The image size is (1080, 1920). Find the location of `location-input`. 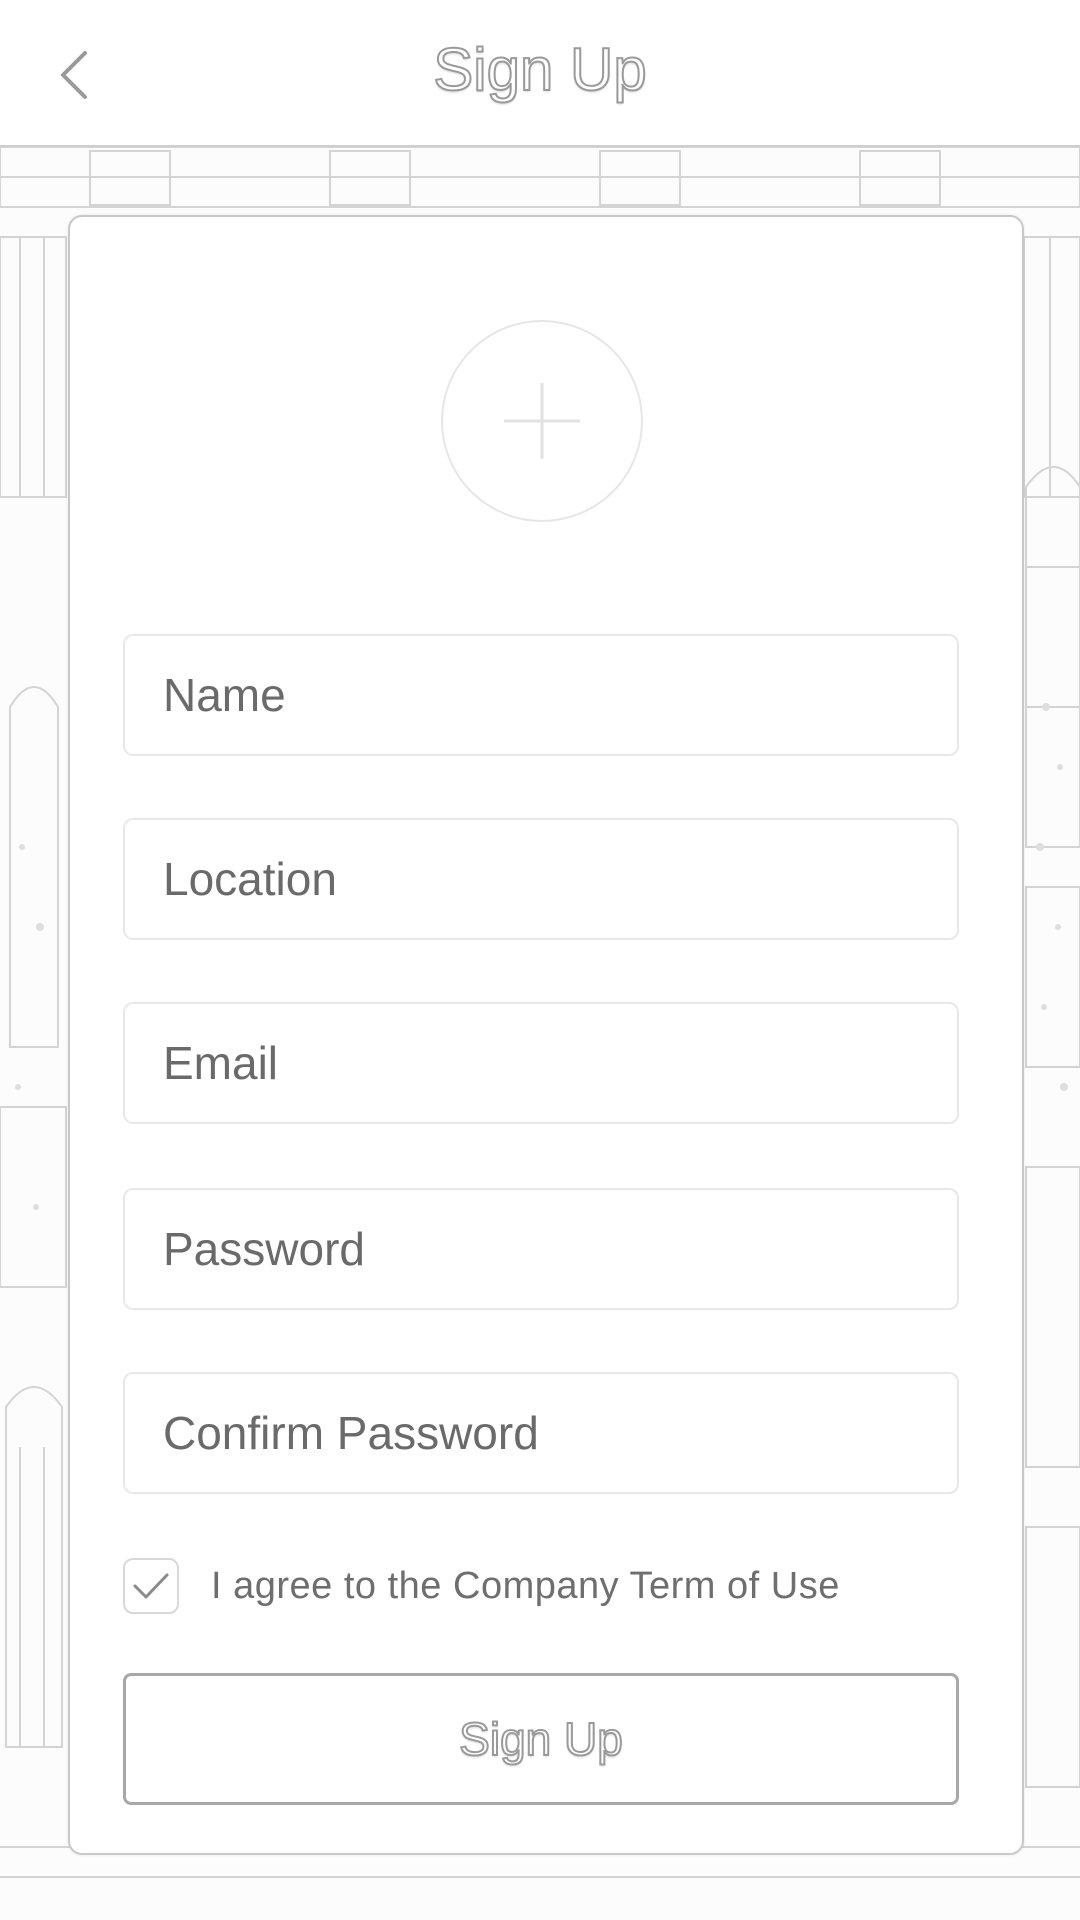

location-input is located at coordinates (541, 879).